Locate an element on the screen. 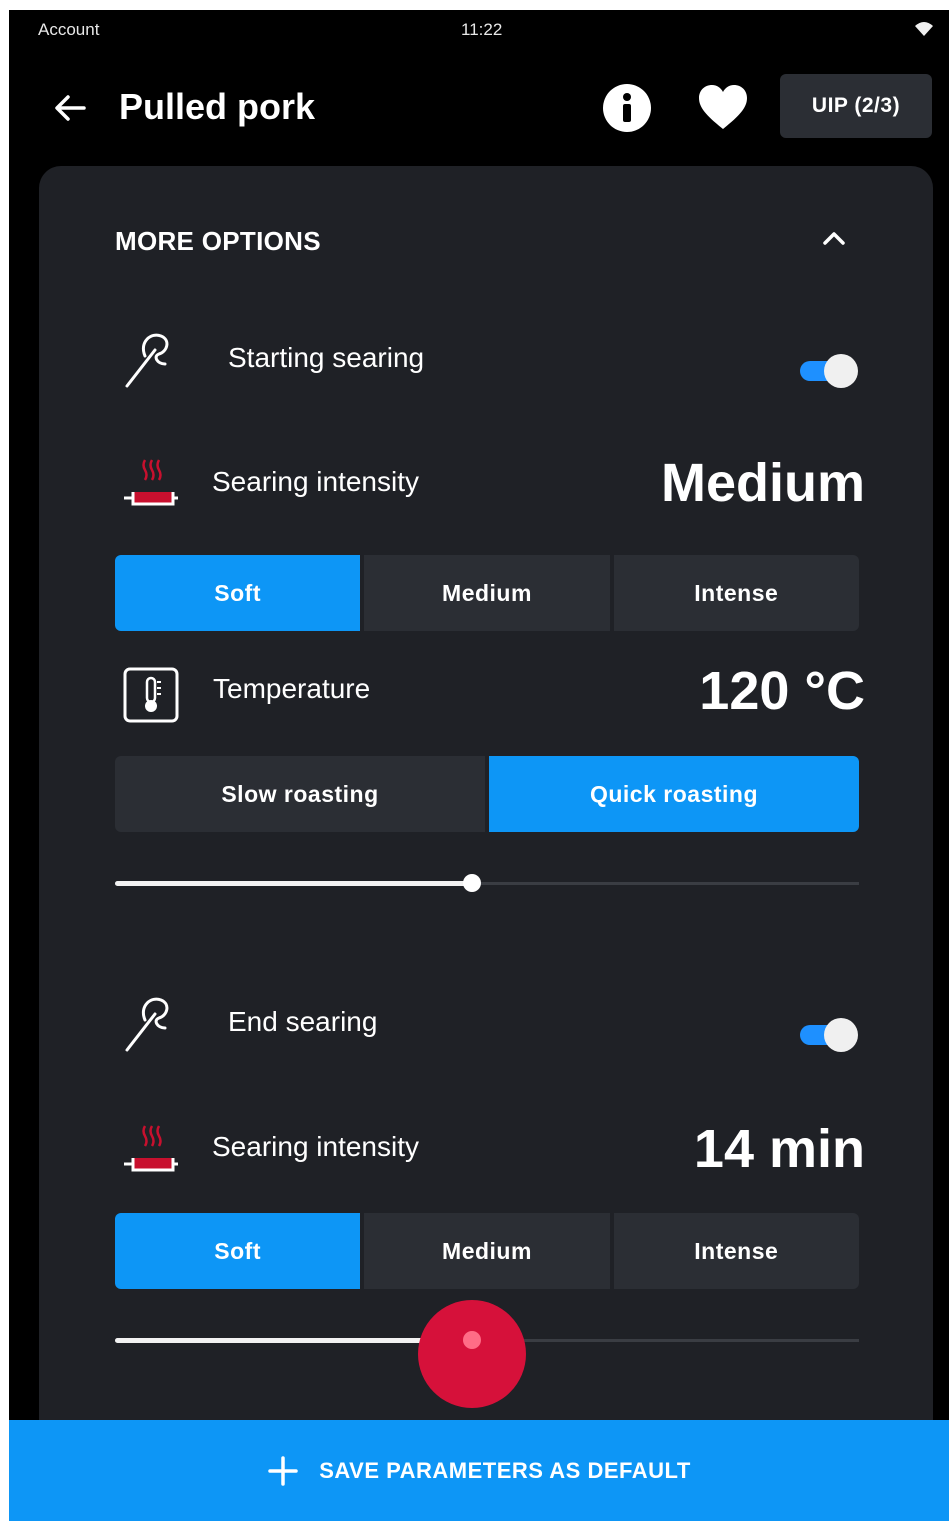  intensity-option-soft: Soft is located at coordinates (238, 593).